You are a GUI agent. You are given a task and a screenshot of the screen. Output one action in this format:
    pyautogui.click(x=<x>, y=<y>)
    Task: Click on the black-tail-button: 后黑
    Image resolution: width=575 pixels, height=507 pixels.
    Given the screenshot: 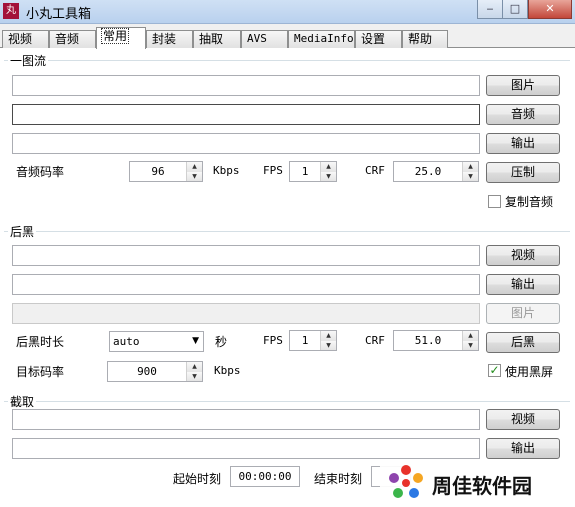 What is the action you would take?
    pyautogui.click(x=523, y=342)
    